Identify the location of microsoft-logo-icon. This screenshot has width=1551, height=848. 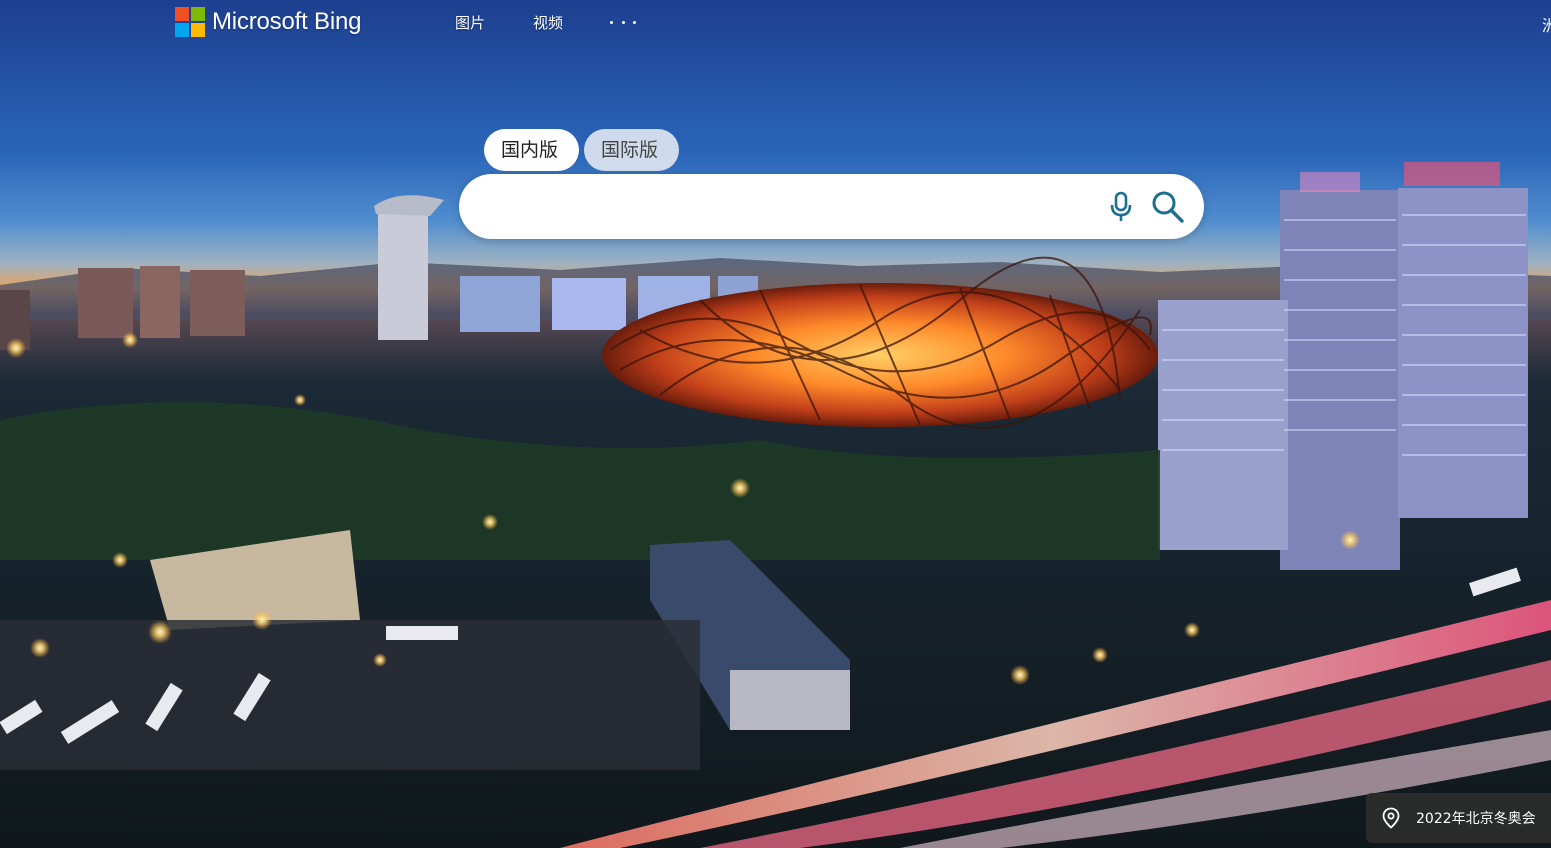
(190, 22).